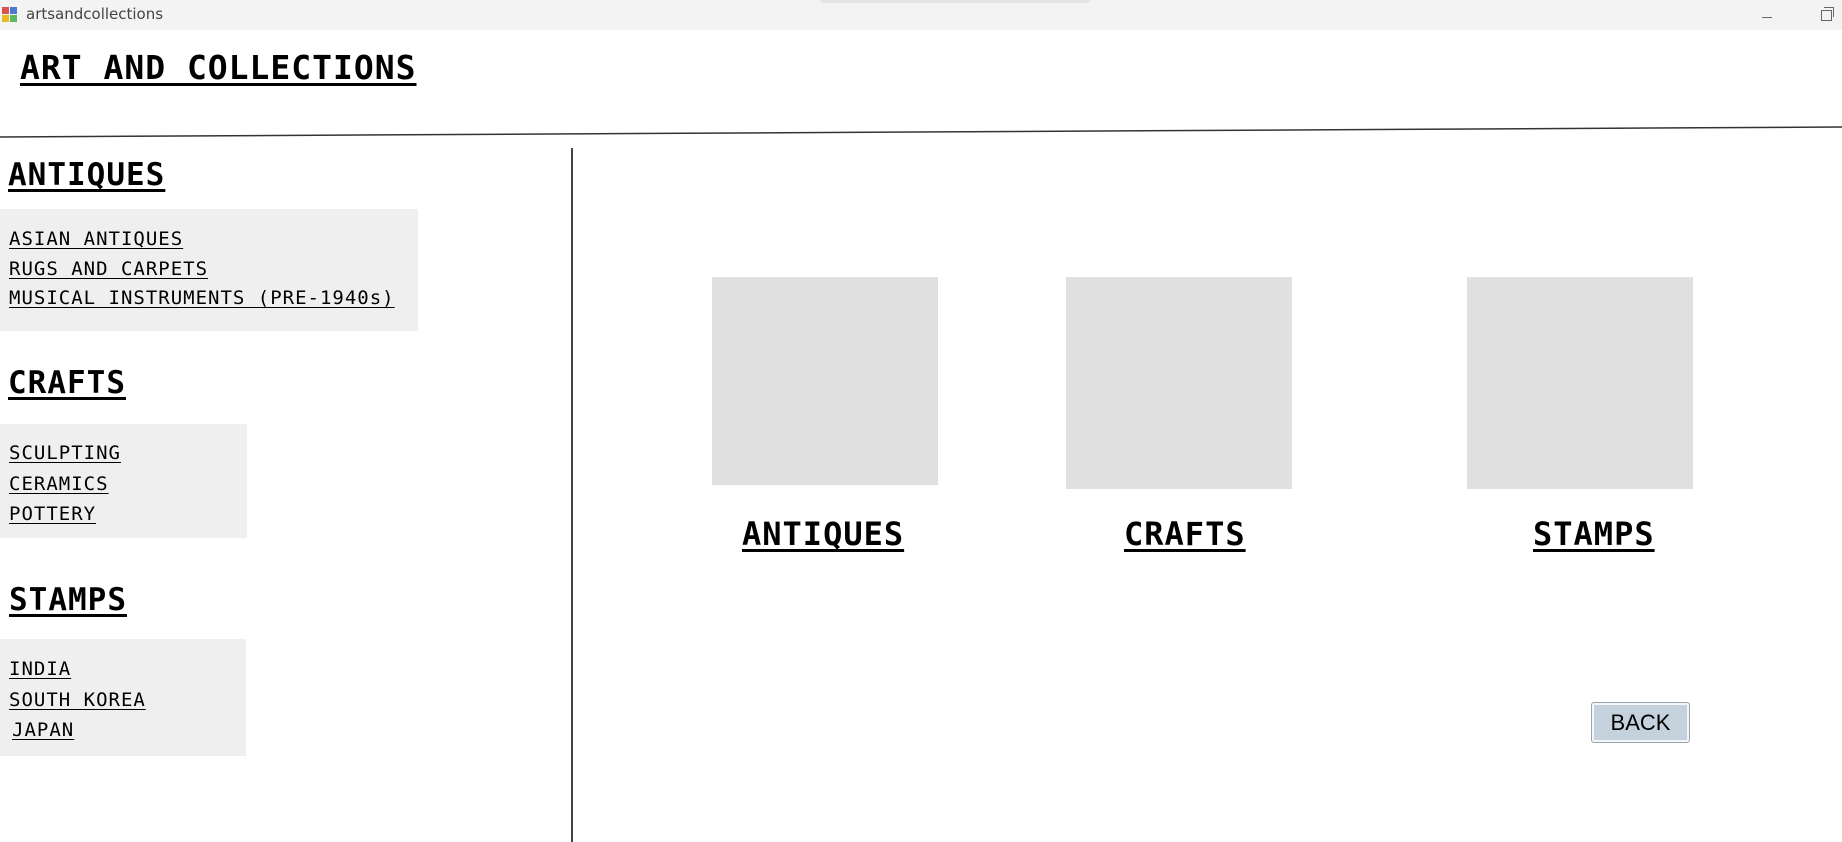  What do you see at coordinates (9, 14) in the screenshot?
I see `app-icon` at bounding box center [9, 14].